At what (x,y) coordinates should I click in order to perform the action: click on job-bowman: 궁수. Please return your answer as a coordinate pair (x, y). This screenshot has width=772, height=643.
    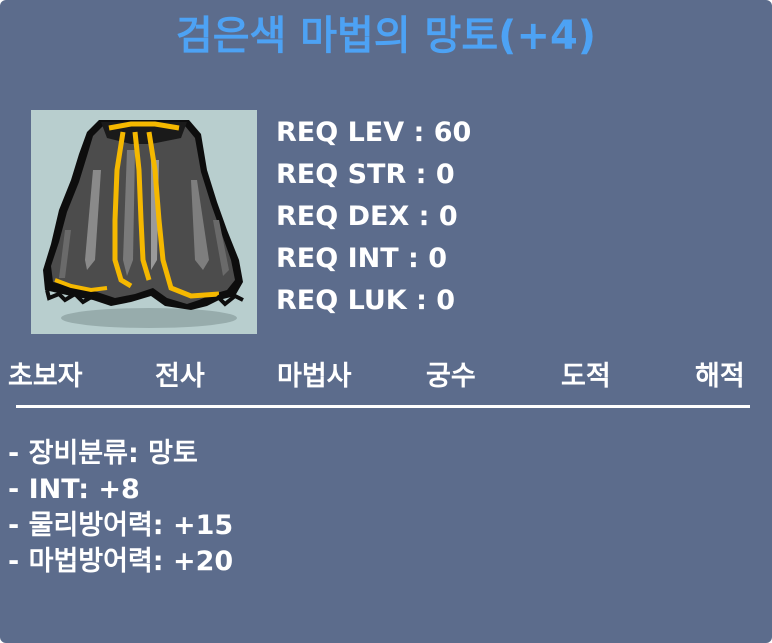
    Looking at the image, I should click on (451, 376).